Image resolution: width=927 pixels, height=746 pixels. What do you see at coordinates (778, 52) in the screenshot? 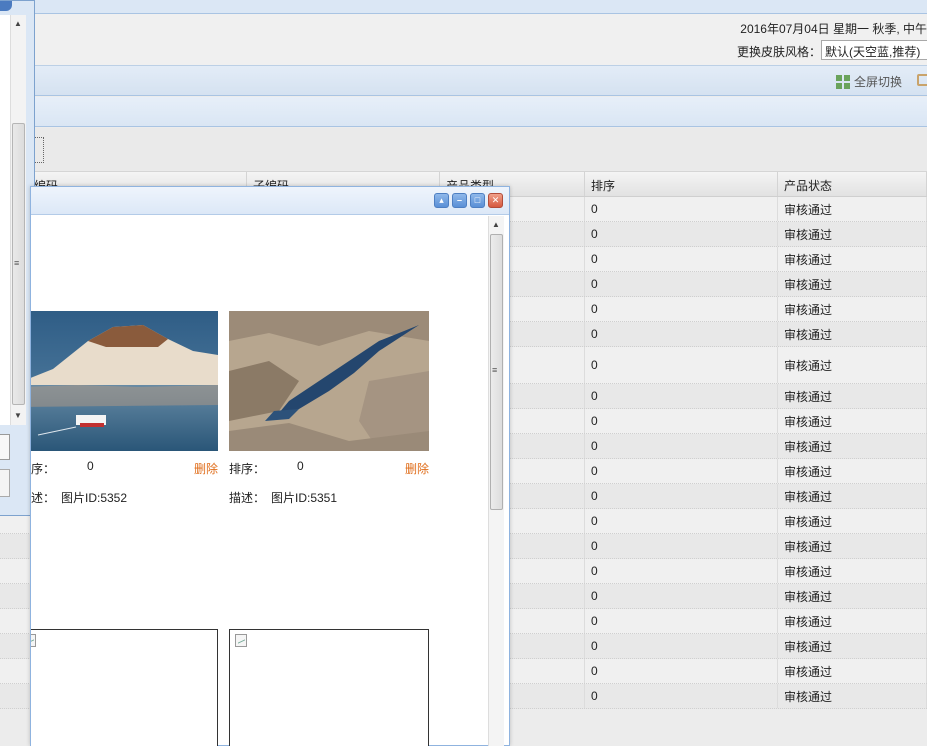
I see `skin-label: 更换皮肤风格：` at bounding box center [778, 52].